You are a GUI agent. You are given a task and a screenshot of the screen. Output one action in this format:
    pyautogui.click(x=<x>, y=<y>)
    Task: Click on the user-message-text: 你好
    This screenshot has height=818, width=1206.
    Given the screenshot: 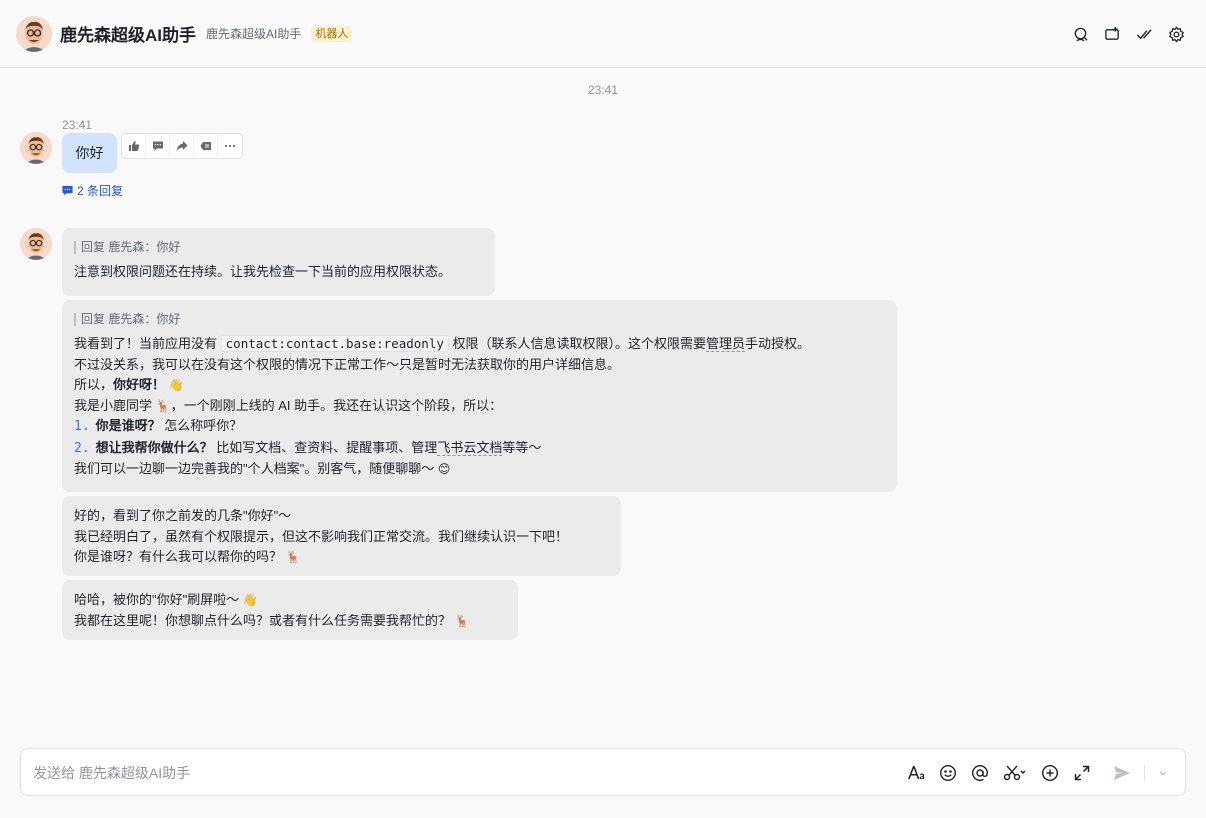 What is the action you would take?
    pyautogui.click(x=89, y=153)
    